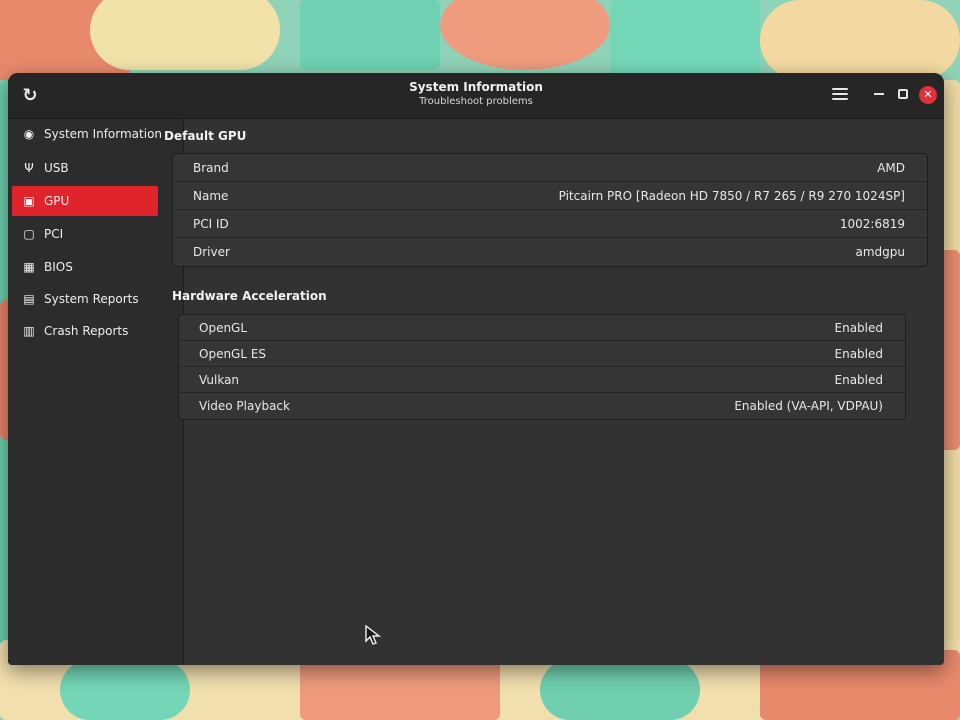 The height and width of the screenshot is (720, 960). What do you see at coordinates (29, 201) in the screenshot?
I see `monitor-icon: ▣` at bounding box center [29, 201].